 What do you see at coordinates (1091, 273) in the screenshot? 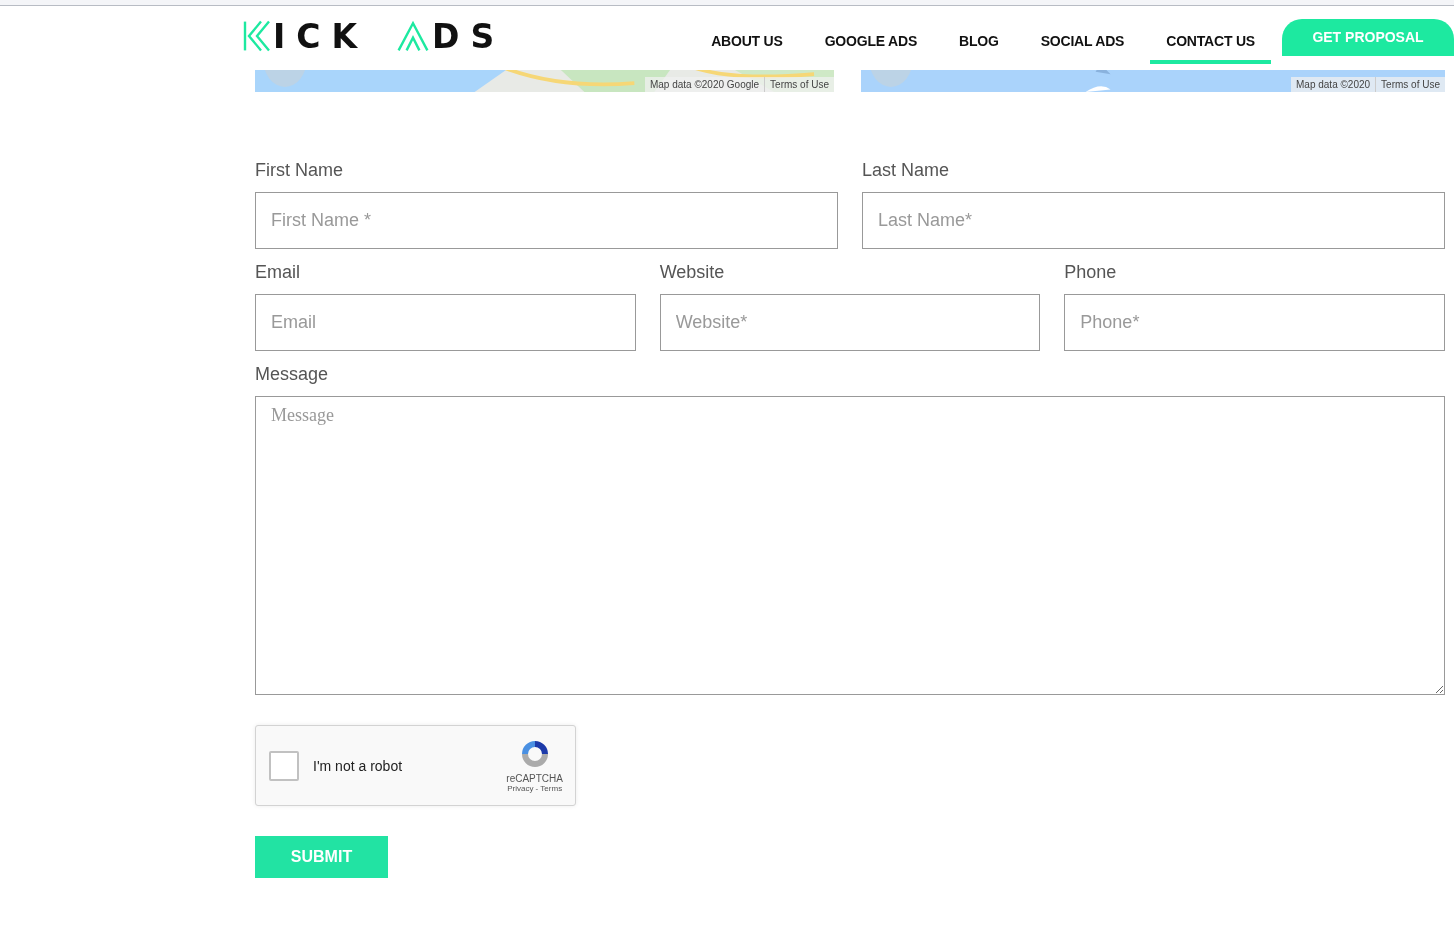
I see `field-label: Phone` at bounding box center [1091, 273].